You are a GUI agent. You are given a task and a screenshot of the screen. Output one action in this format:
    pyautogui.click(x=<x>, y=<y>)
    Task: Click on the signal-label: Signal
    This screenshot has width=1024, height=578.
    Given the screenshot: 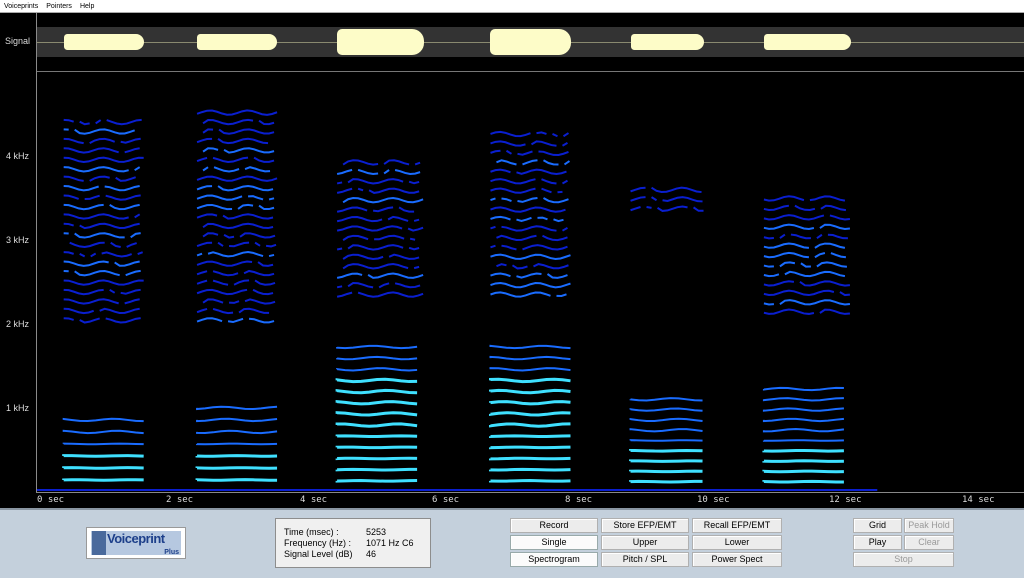 What is the action you would take?
    pyautogui.click(x=18, y=41)
    